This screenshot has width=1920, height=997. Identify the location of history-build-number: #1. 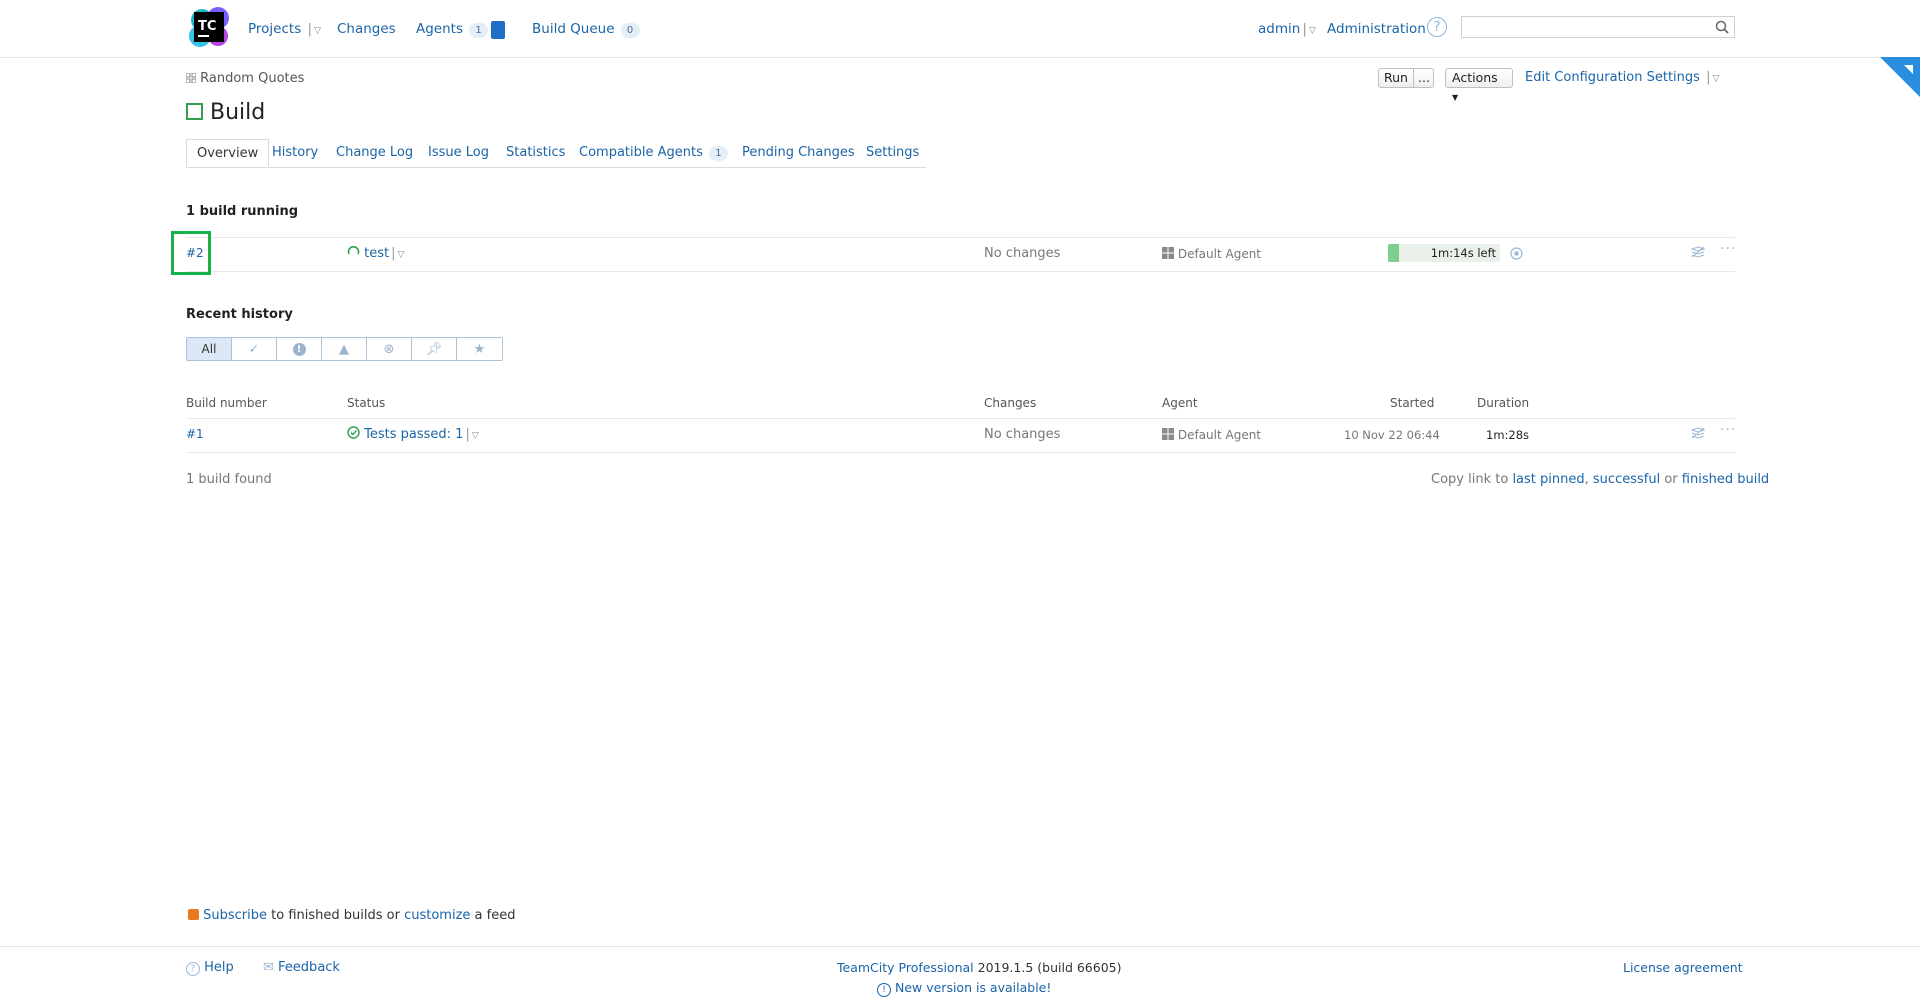
(195, 434).